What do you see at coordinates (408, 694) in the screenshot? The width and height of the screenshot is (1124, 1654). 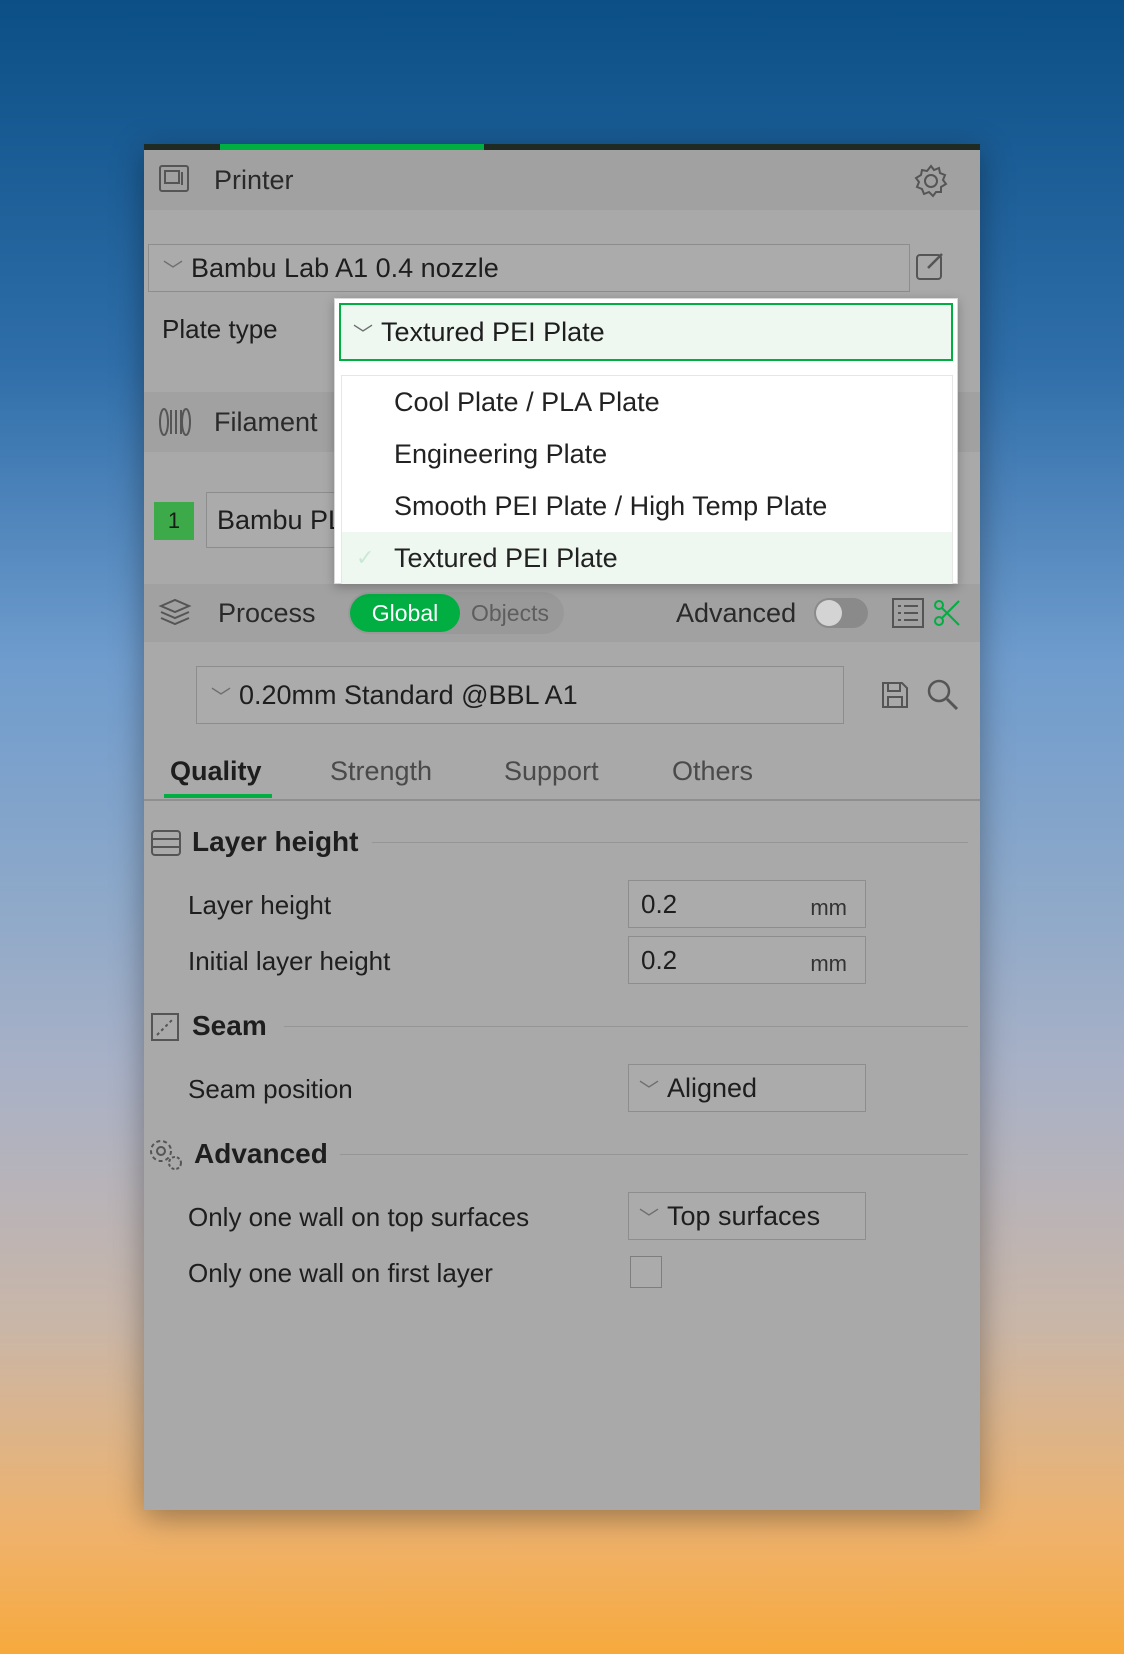 I see `process-preset-value: 0.20mm Standard @BBL A1` at bounding box center [408, 694].